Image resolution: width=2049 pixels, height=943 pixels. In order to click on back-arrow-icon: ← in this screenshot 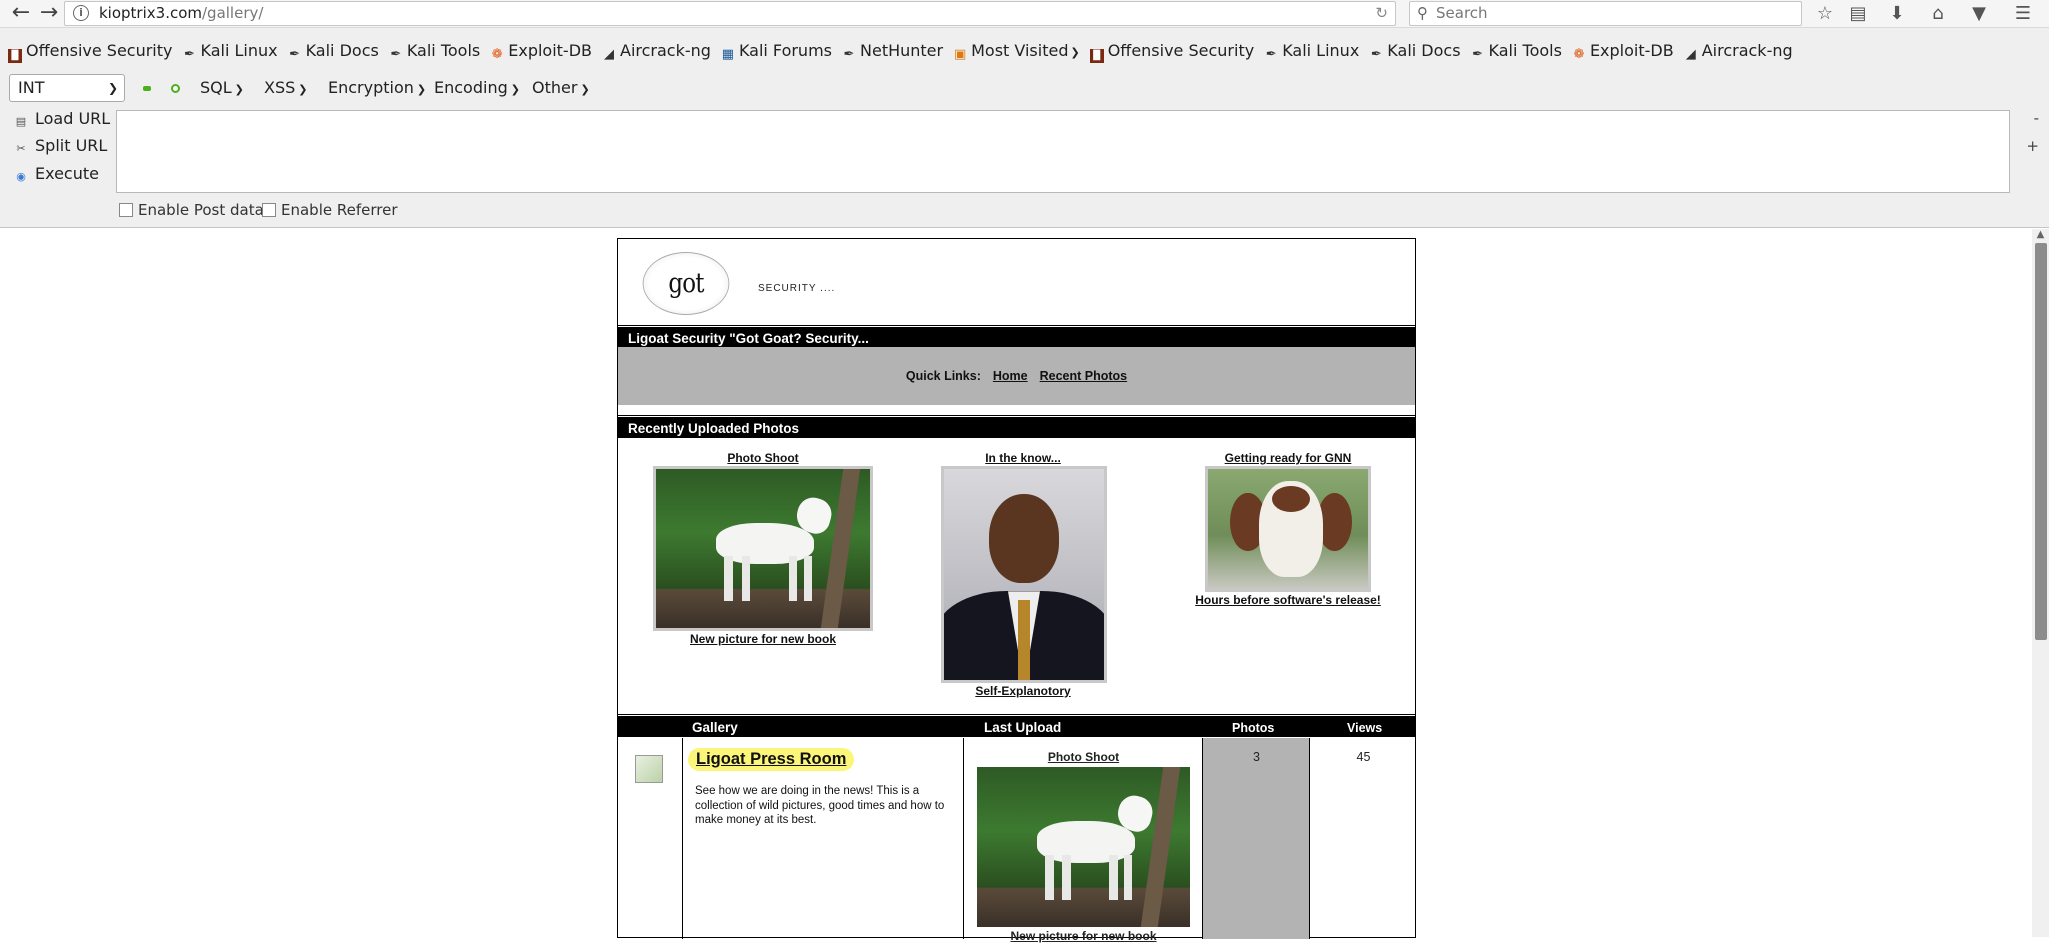, I will do `click(21, 14)`.